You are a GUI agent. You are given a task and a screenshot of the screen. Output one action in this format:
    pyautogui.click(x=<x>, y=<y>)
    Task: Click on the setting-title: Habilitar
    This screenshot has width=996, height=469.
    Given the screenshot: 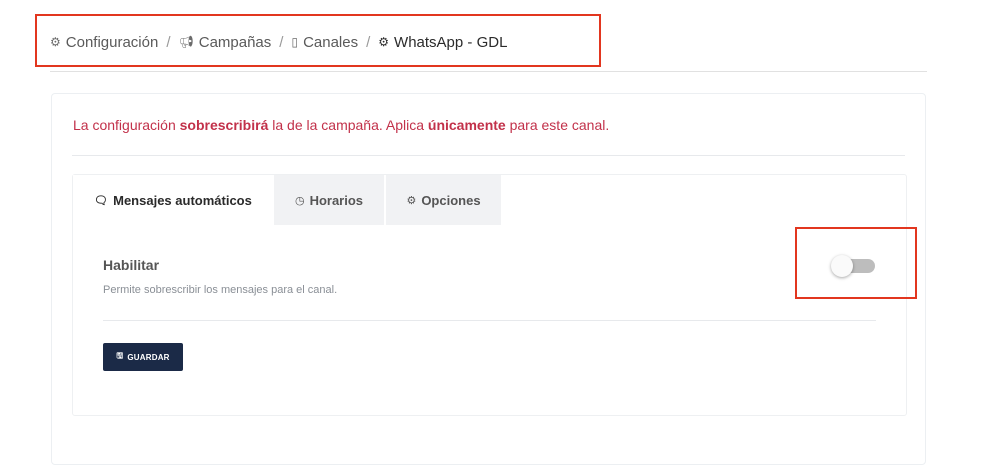 What is the action you would take?
    pyautogui.click(x=131, y=265)
    